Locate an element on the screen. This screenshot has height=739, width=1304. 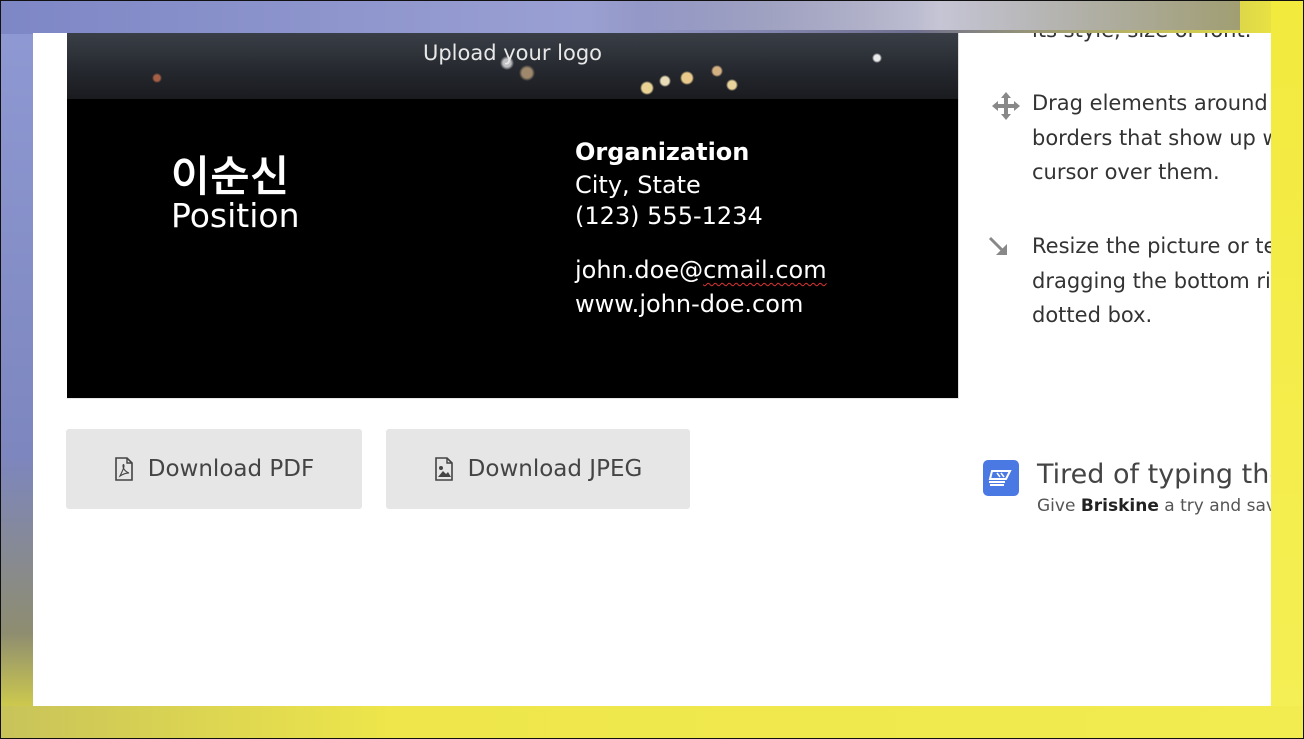
image-file-icon is located at coordinates (444, 469).